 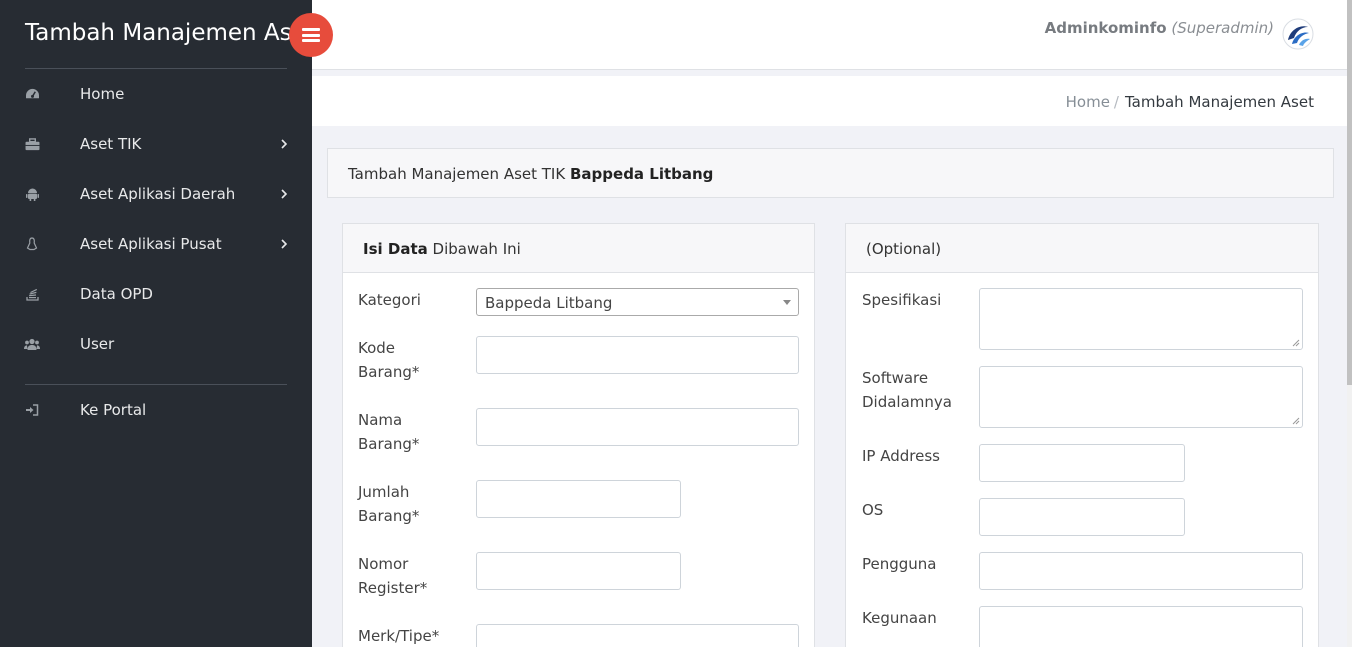 I want to click on sidebar-item-label: Aset Aplikasi Daerah, so click(x=158, y=194).